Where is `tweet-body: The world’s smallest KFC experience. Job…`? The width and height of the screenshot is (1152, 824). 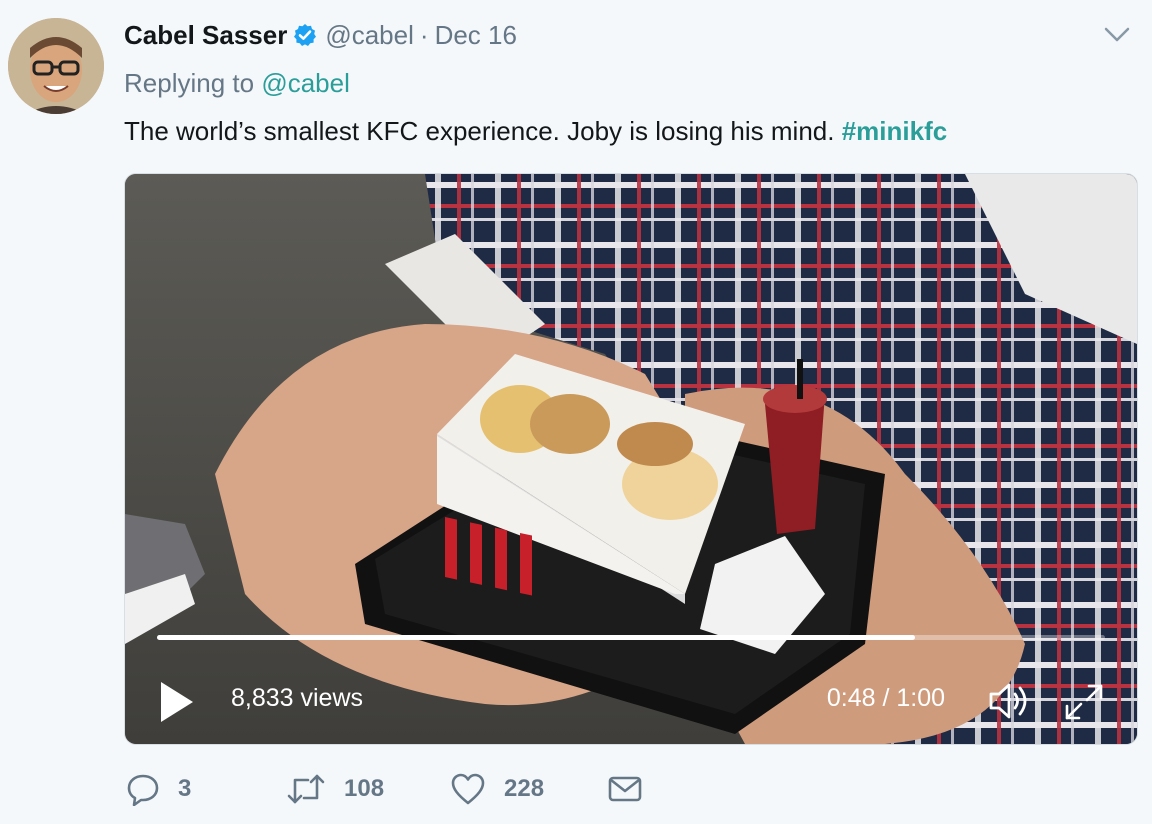 tweet-body: The world’s smallest KFC experience. Job… is located at coordinates (479, 131).